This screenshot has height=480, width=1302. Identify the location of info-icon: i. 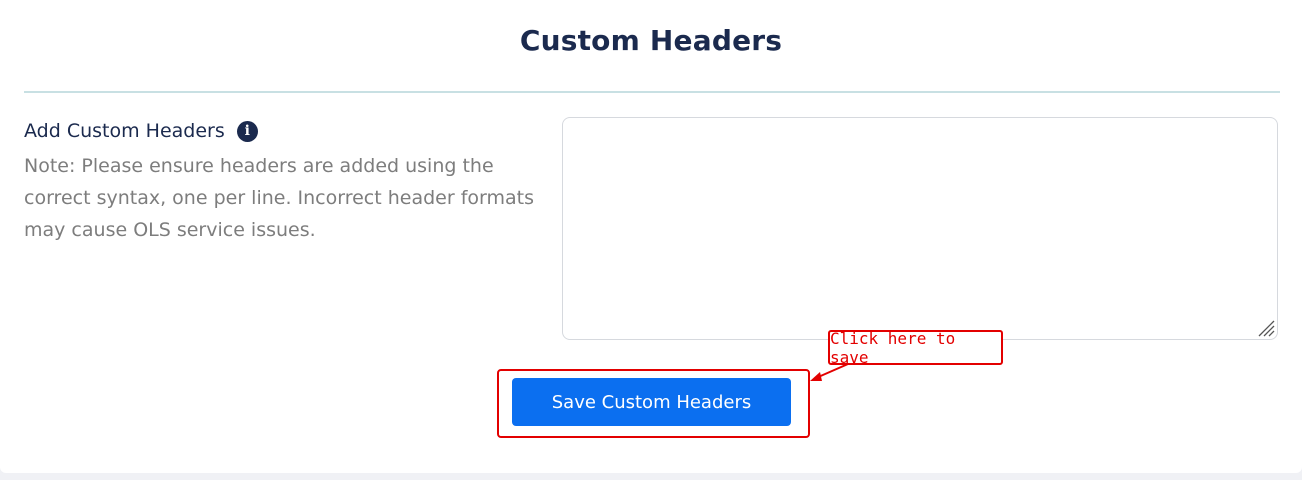
(247, 131).